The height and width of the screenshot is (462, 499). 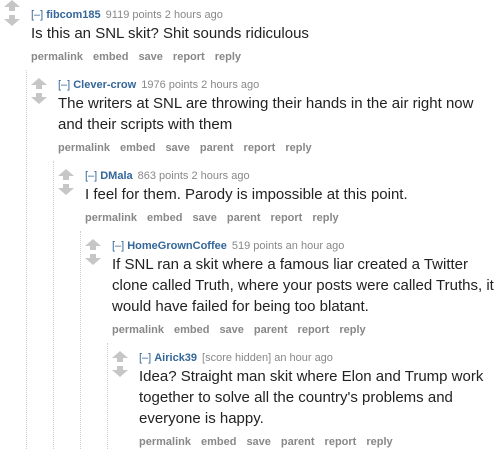 What do you see at coordinates (116, 176) in the screenshot?
I see `author-link: DMala` at bounding box center [116, 176].